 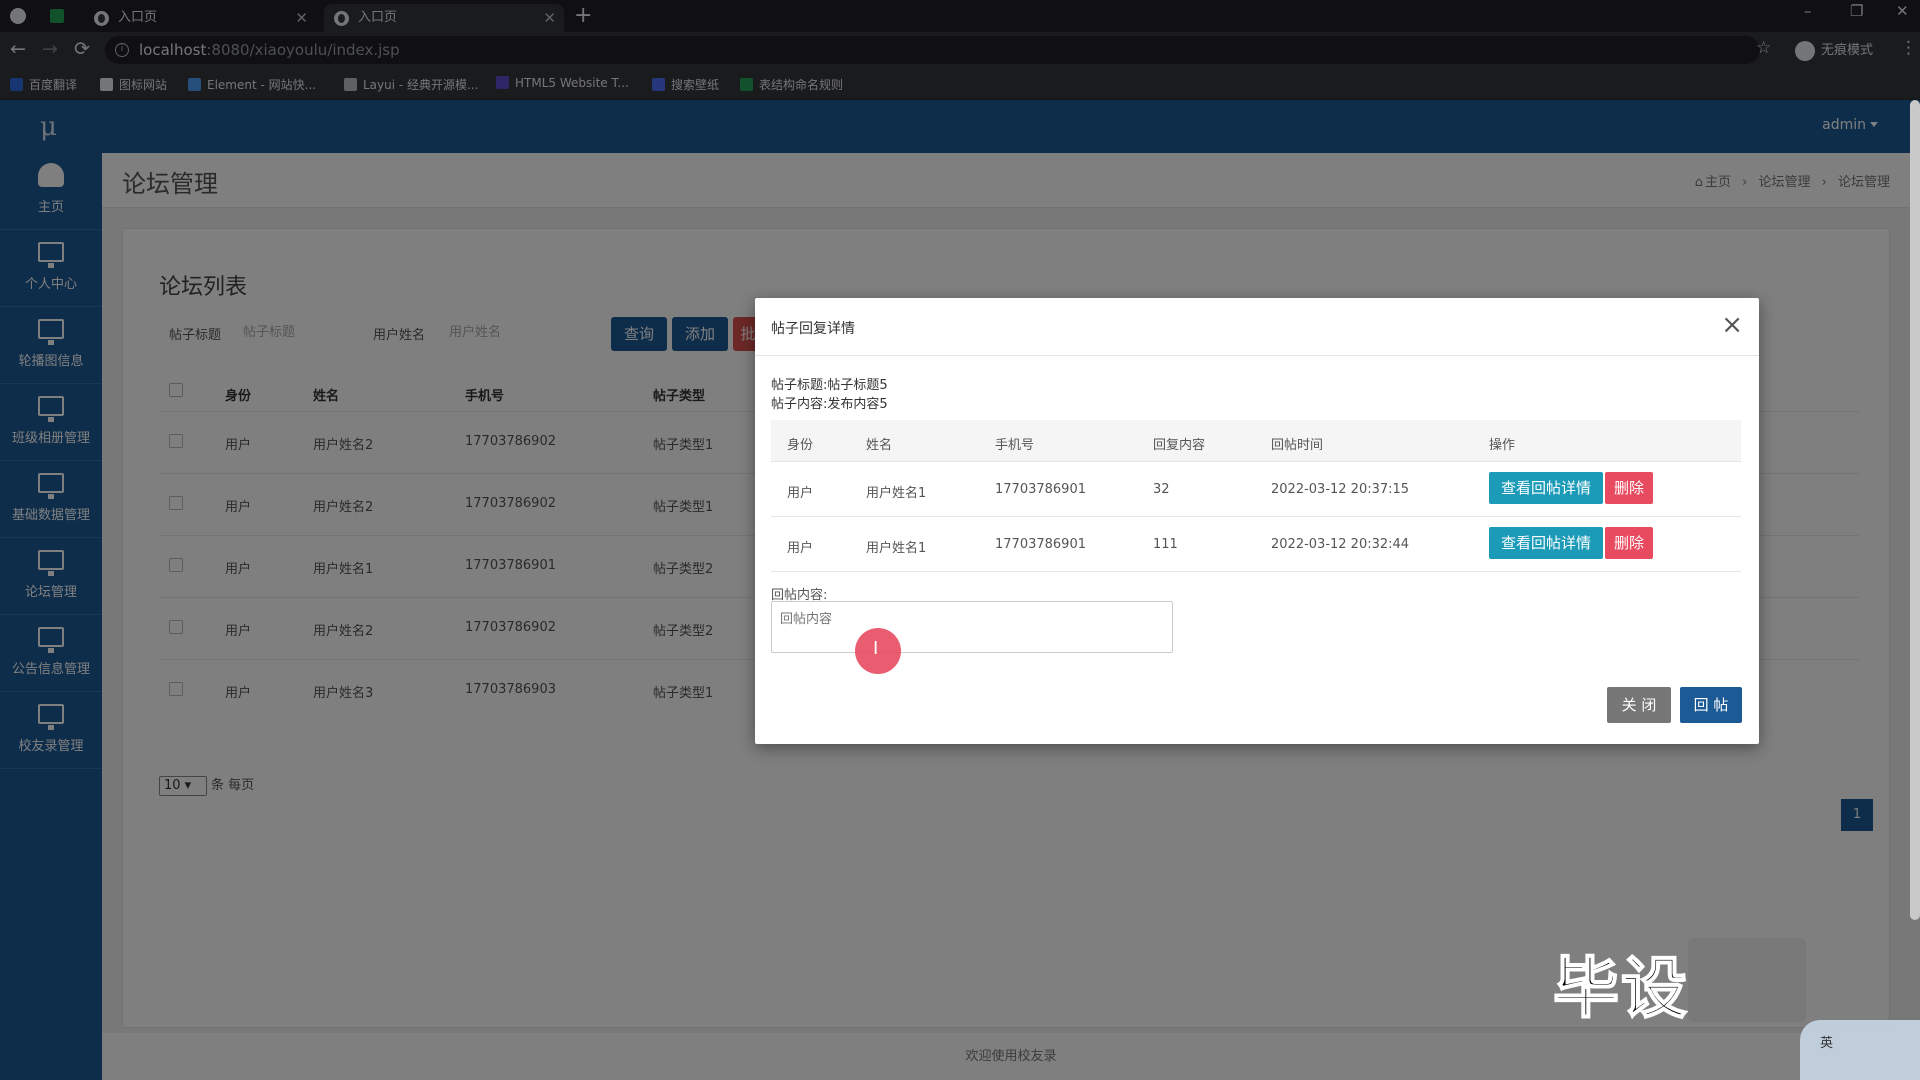 What do you see at coordinates (829, 385) in the screenshot?
I see `post-title-line: 帖子标题:帖子标题5` at bounding box center [829, 385].